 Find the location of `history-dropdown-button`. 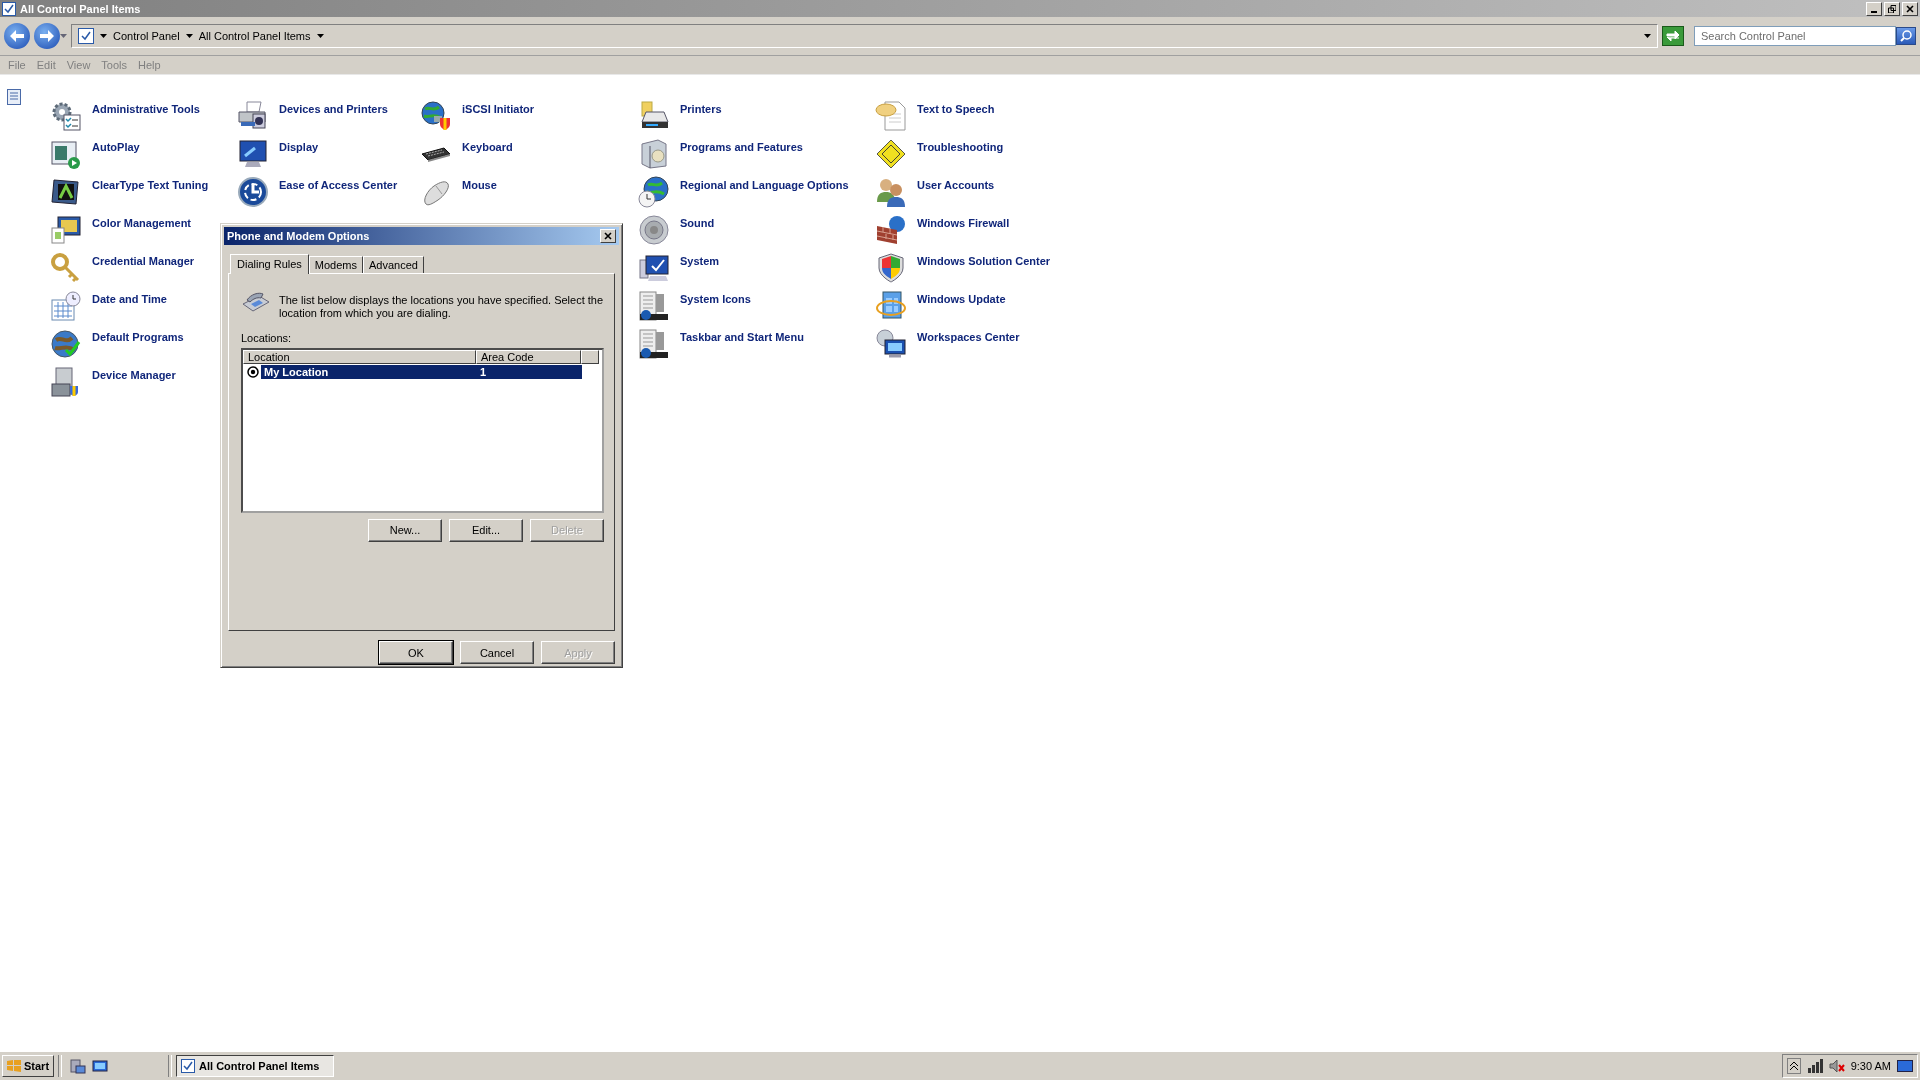

history-dropdown-button is located at coordinates (63, 36).